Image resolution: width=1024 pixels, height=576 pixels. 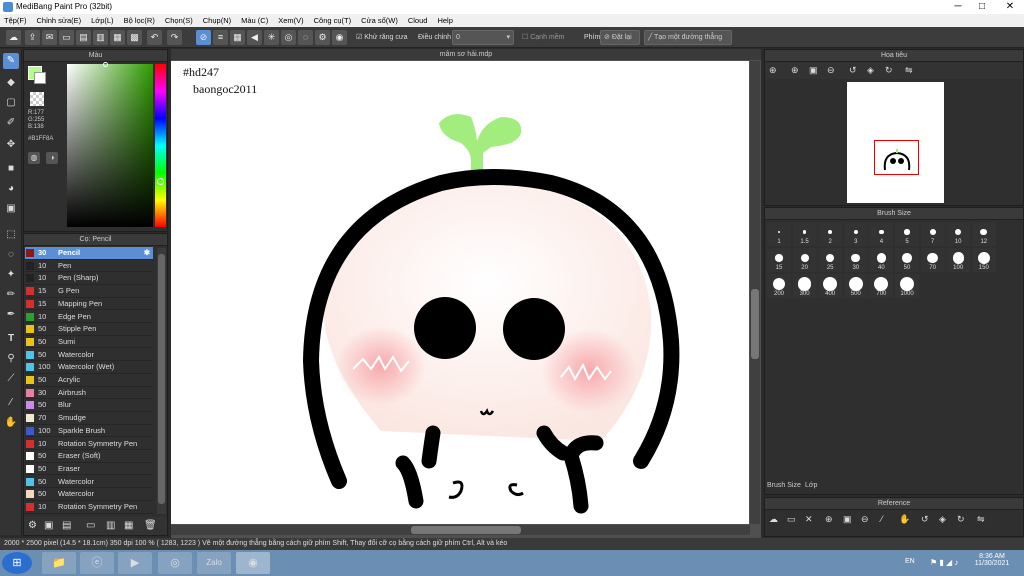 I want to click on brush-size-option: 3, so click(x=855, y=234).